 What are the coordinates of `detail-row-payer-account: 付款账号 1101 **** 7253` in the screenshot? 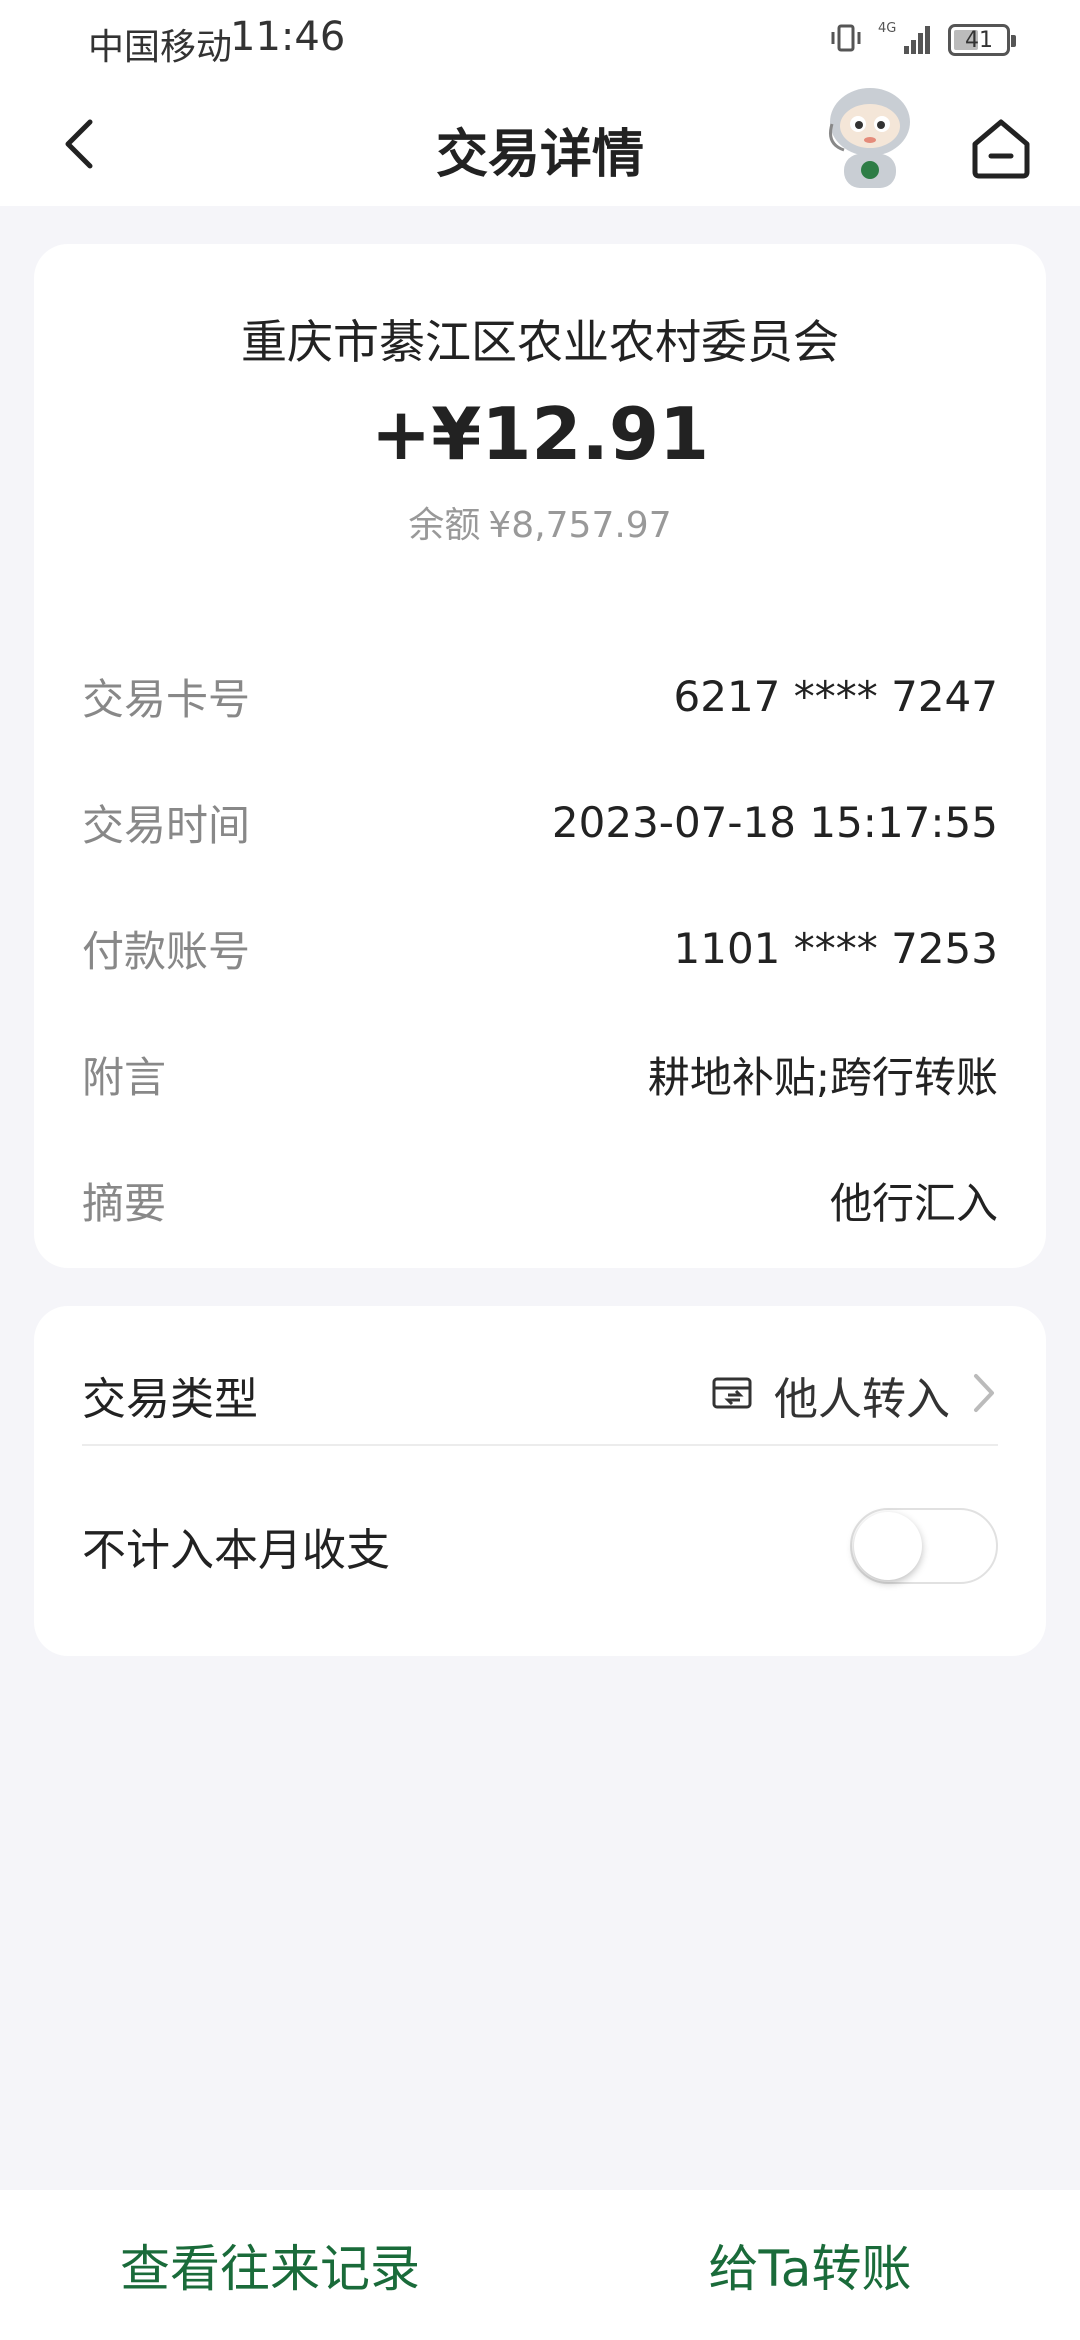 It's located at (540, 948).